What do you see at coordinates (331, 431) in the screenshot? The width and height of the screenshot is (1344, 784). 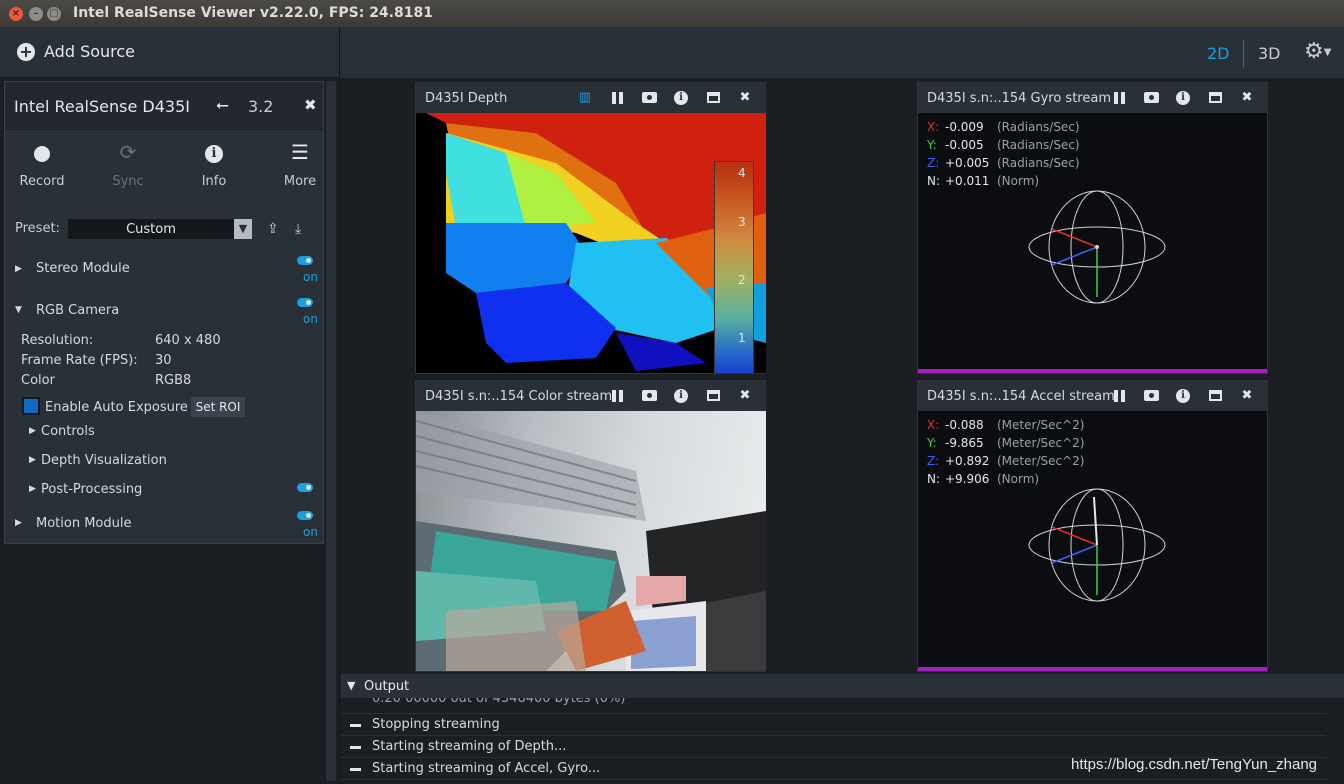 I see `left-panel-scrollbar` at bounding box center [331, 431].